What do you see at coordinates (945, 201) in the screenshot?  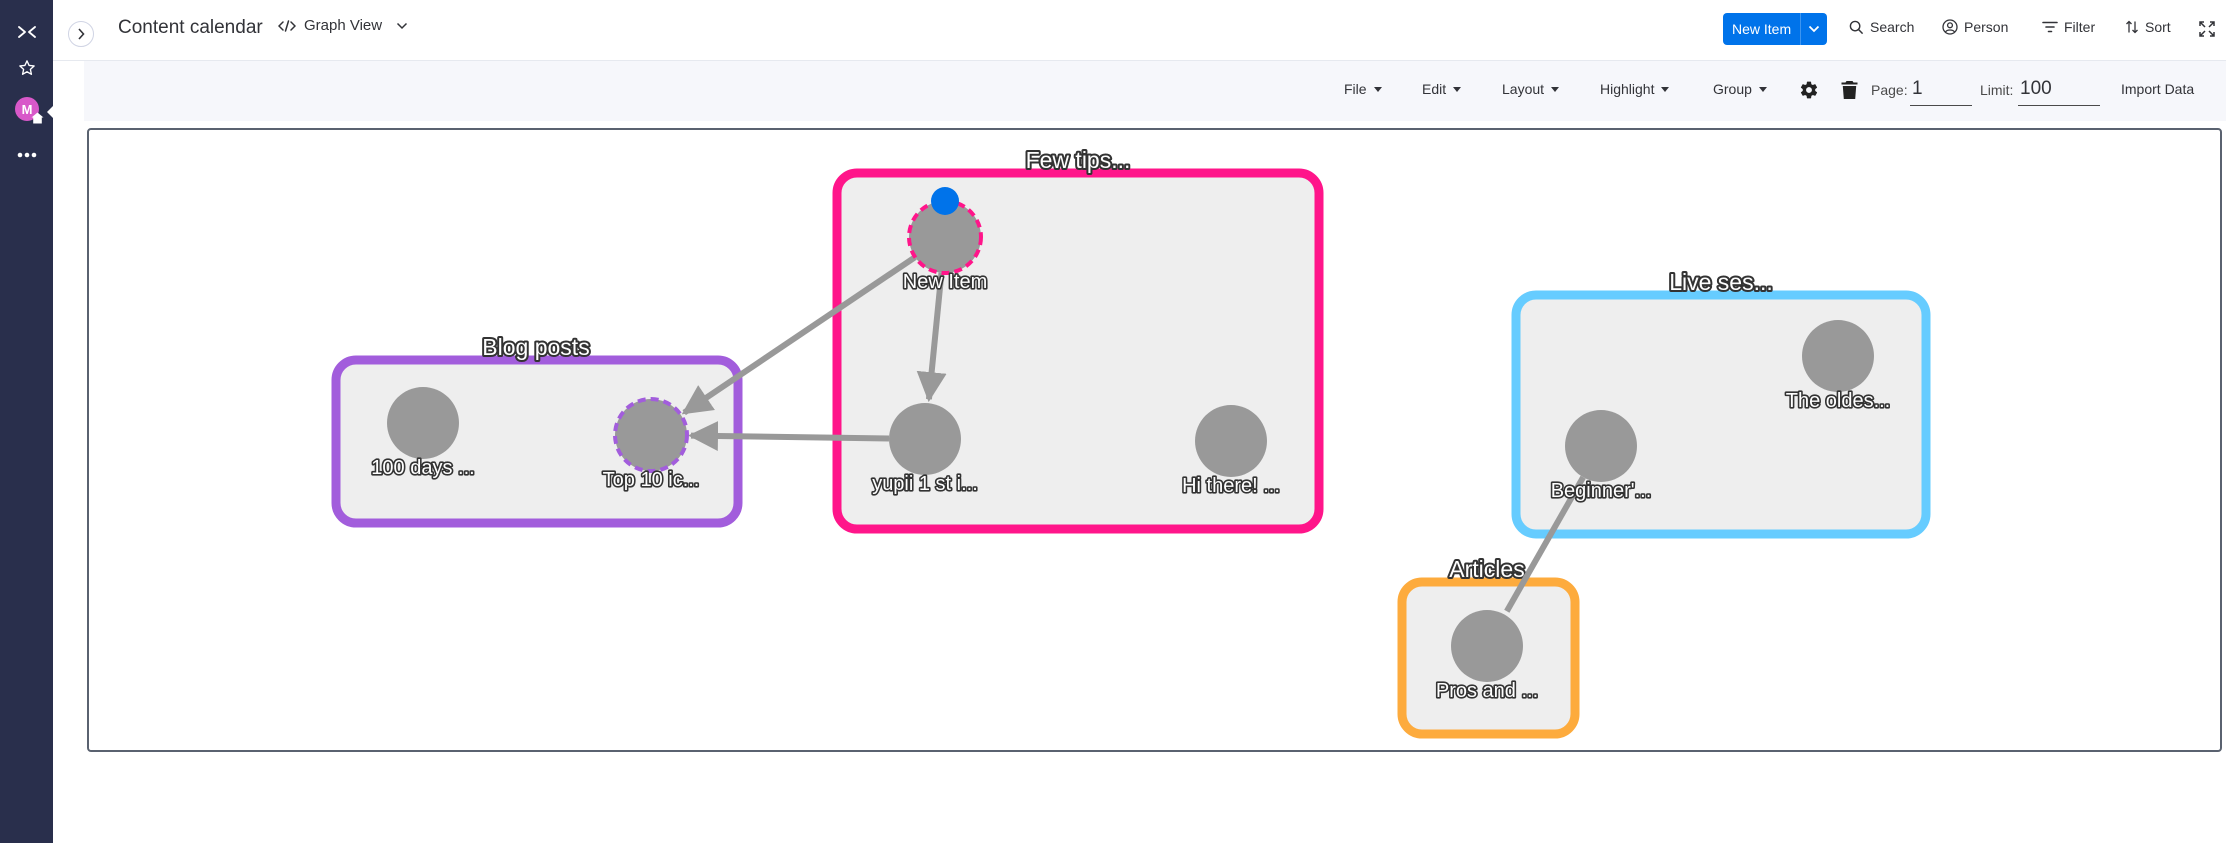 I see `node-connect-handle` at bounding box center [945, 201].